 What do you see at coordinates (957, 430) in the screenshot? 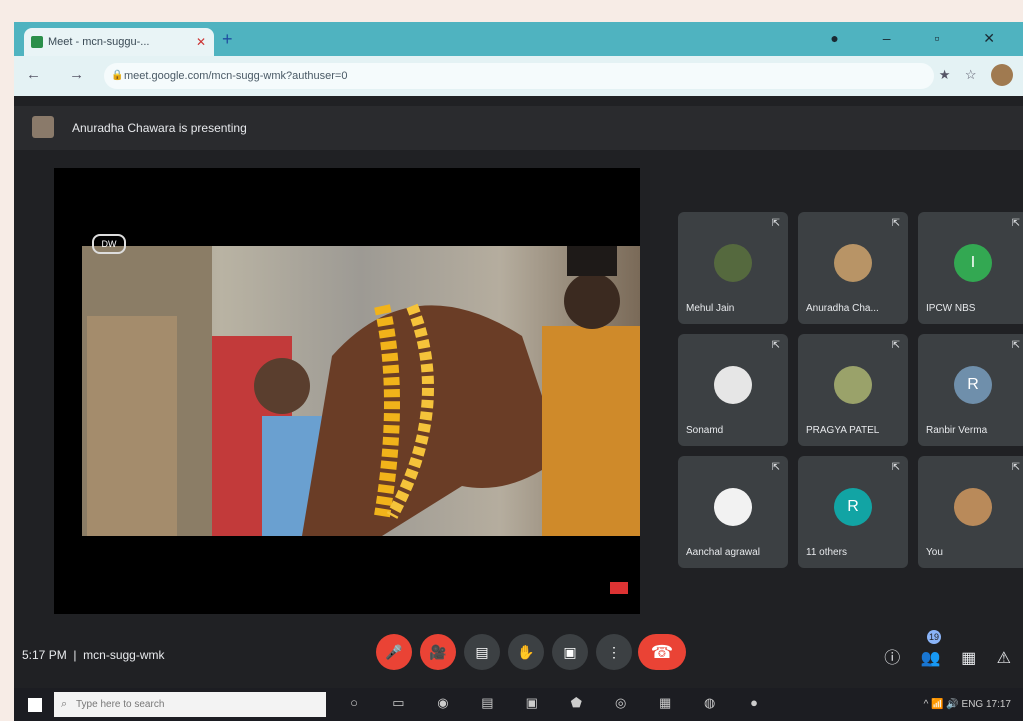
I see `participant-name: Ranbir Verma` at bounding box center [957, 430].